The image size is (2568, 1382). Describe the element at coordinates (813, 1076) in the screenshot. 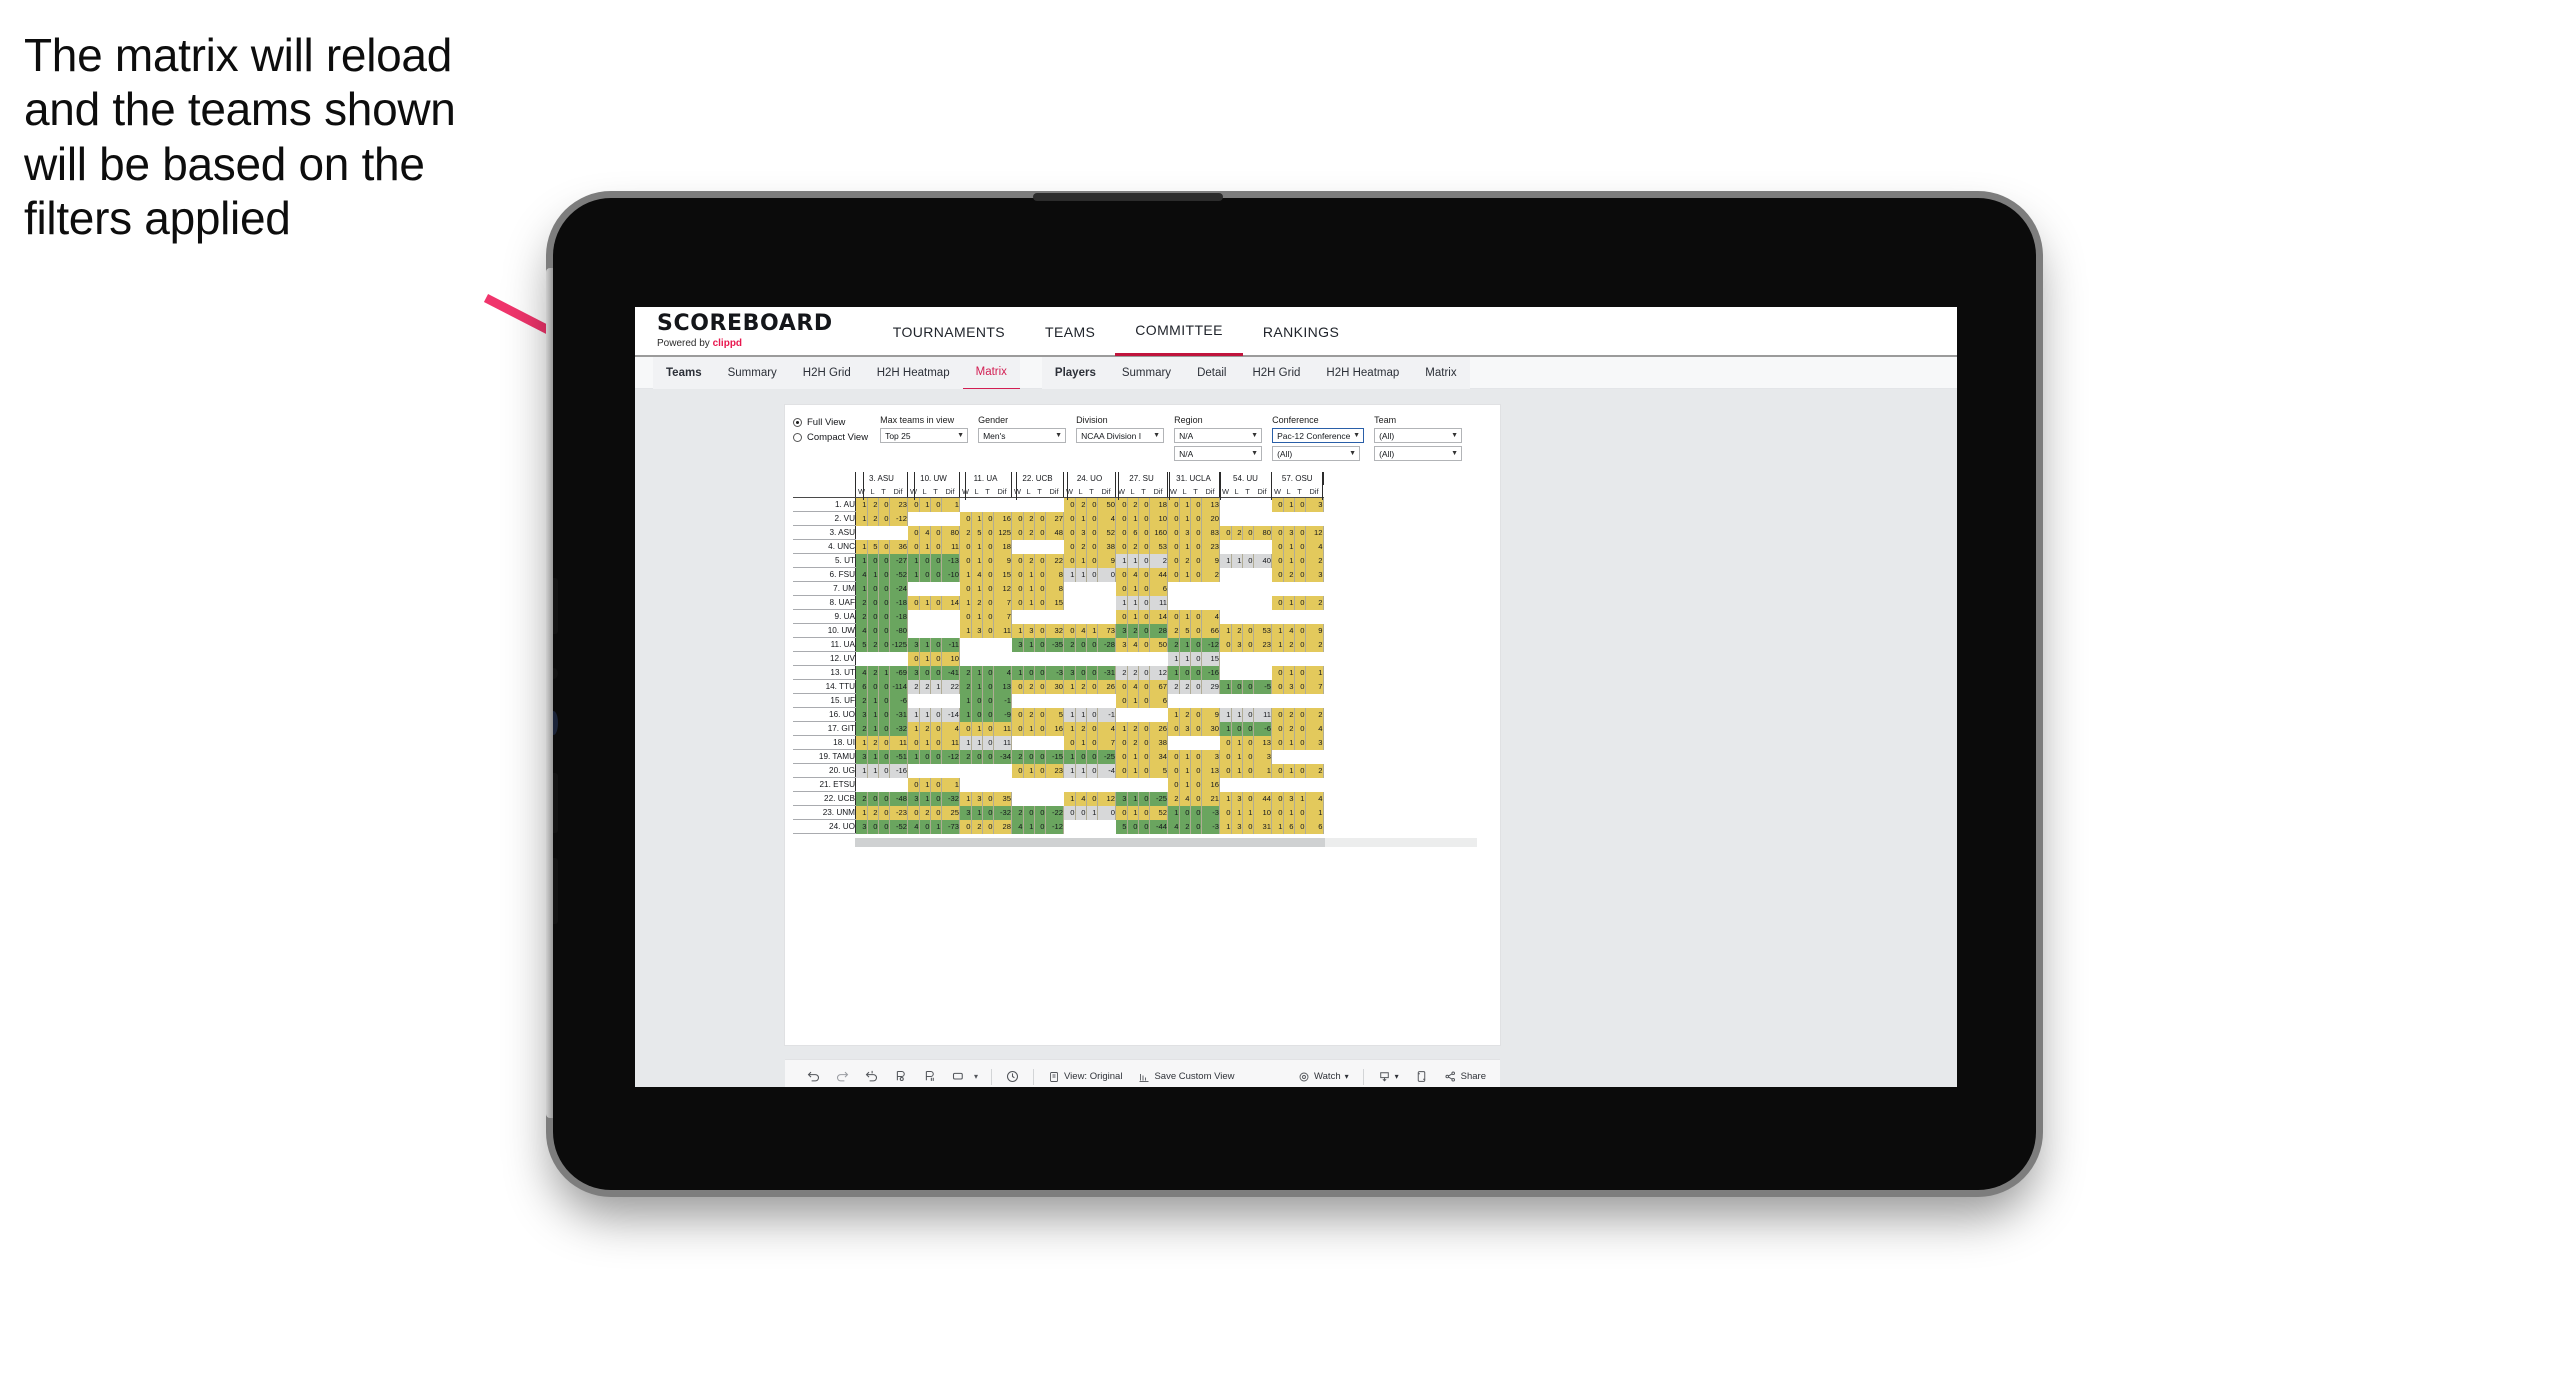

I see `undo-icon` at that location.